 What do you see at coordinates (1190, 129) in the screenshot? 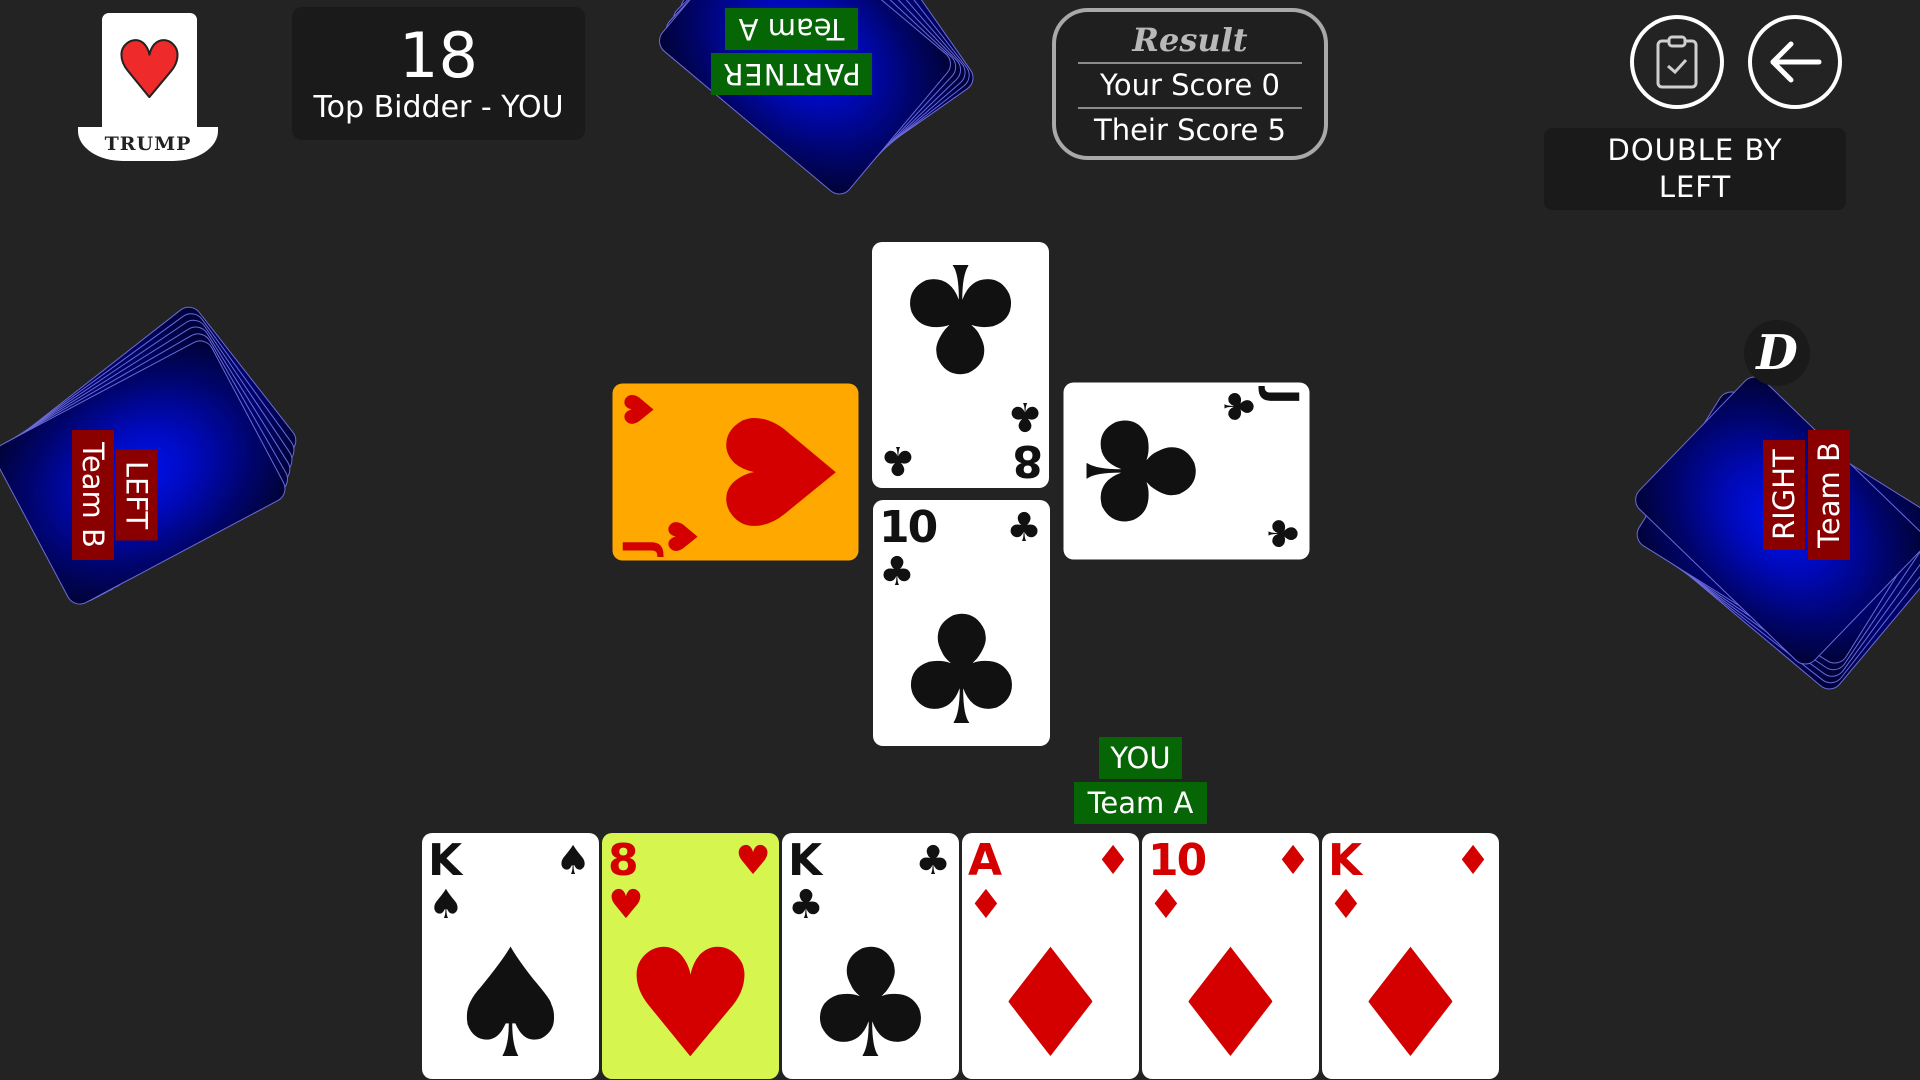
I see `their-score: Their Score 5` at bounding box center [1190, 129].